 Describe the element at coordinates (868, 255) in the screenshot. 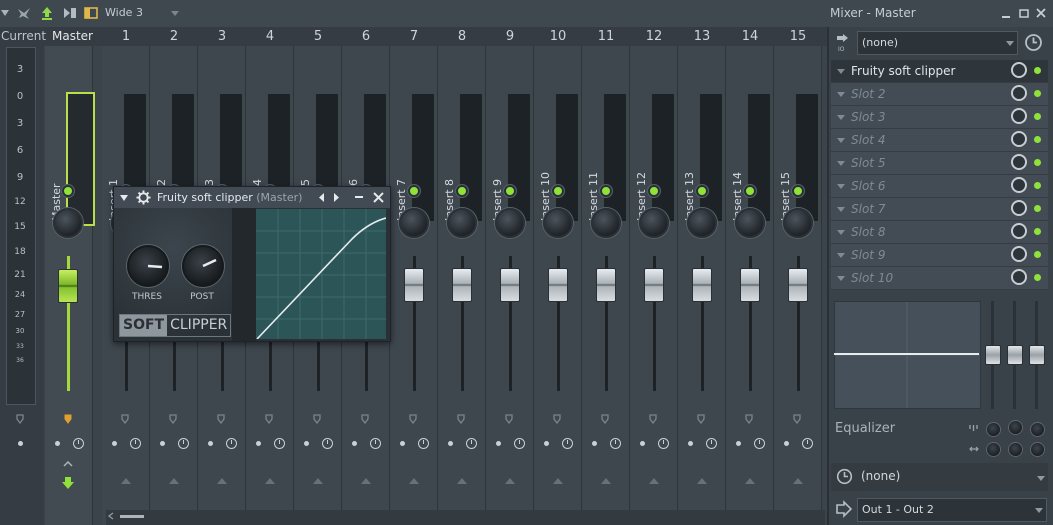

I see `effect-slot-name: Slot 9` at that location.